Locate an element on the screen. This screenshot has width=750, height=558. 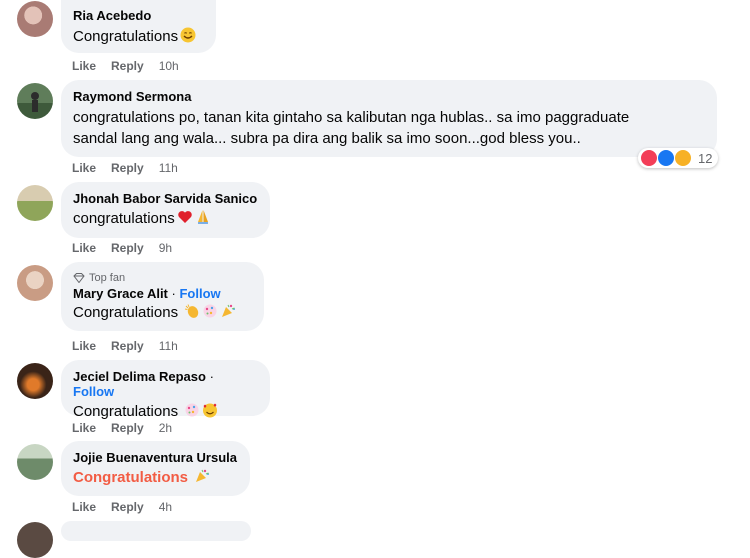
comment-actions: Like Reply 9h is located at coordinates (122, 248).